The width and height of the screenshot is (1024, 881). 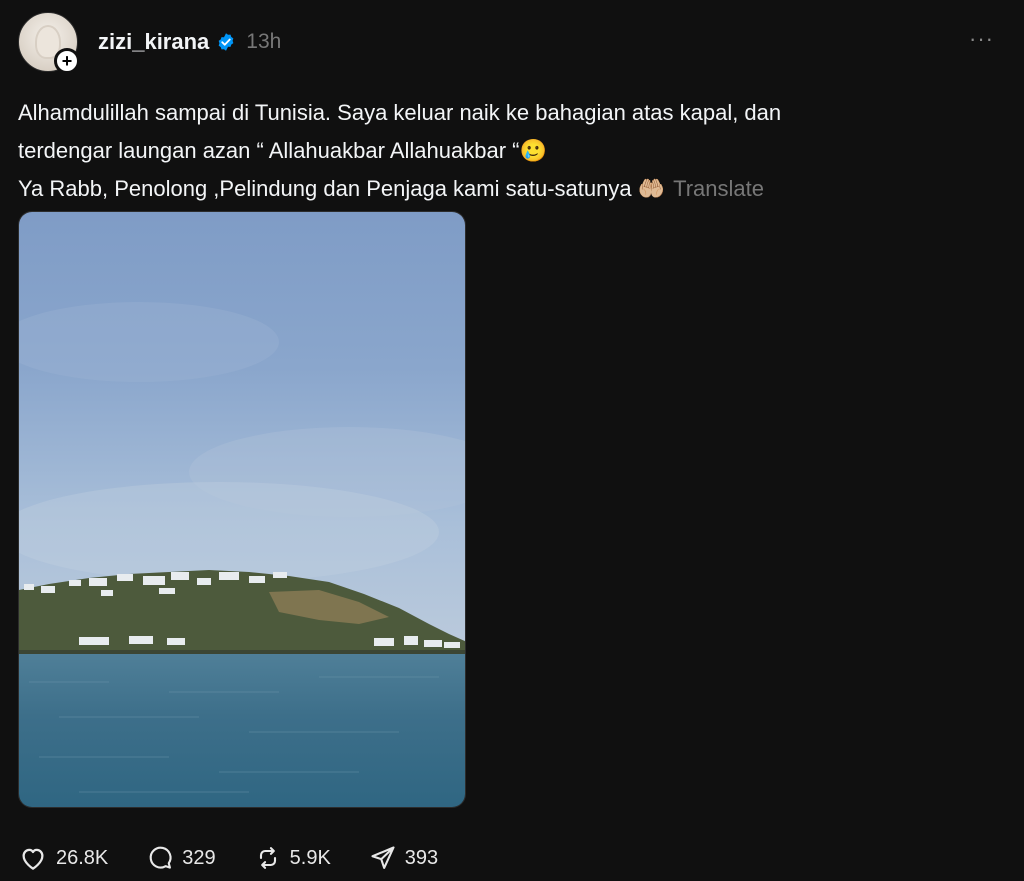 I want to click on reply-button: 329, so click(x=181, y=858).